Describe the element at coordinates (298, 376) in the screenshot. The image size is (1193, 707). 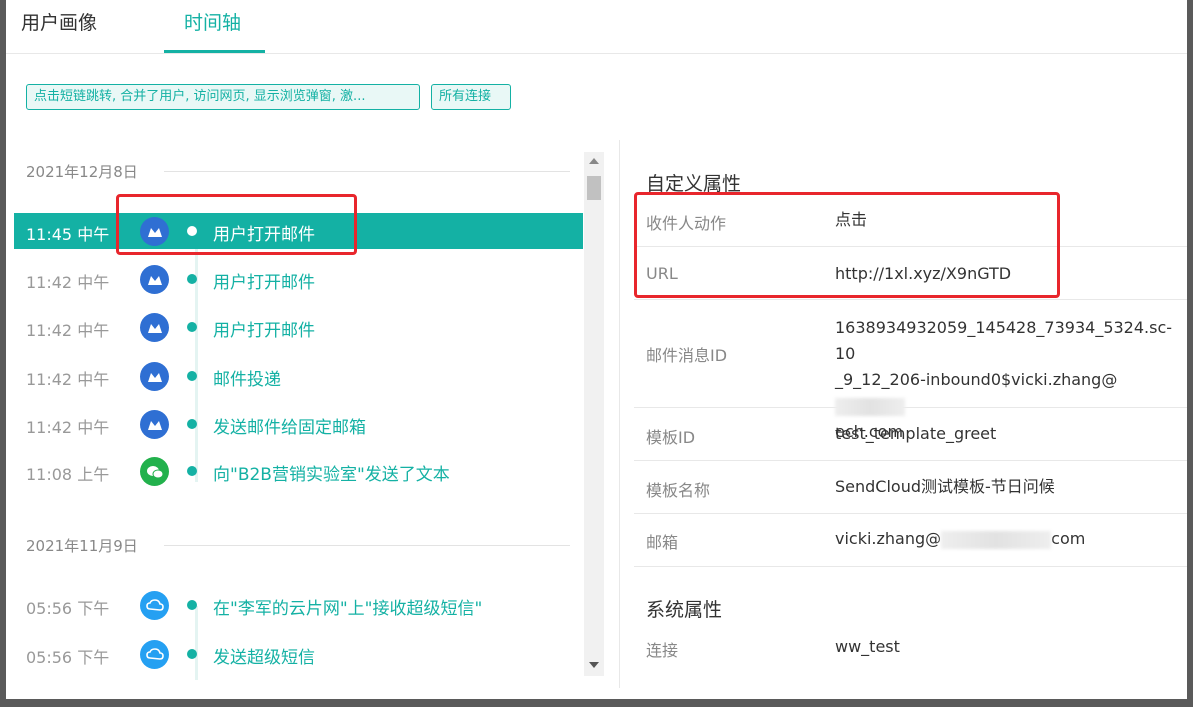
I see `timeline-event: 11:42 中午 邮件投递` at that location.